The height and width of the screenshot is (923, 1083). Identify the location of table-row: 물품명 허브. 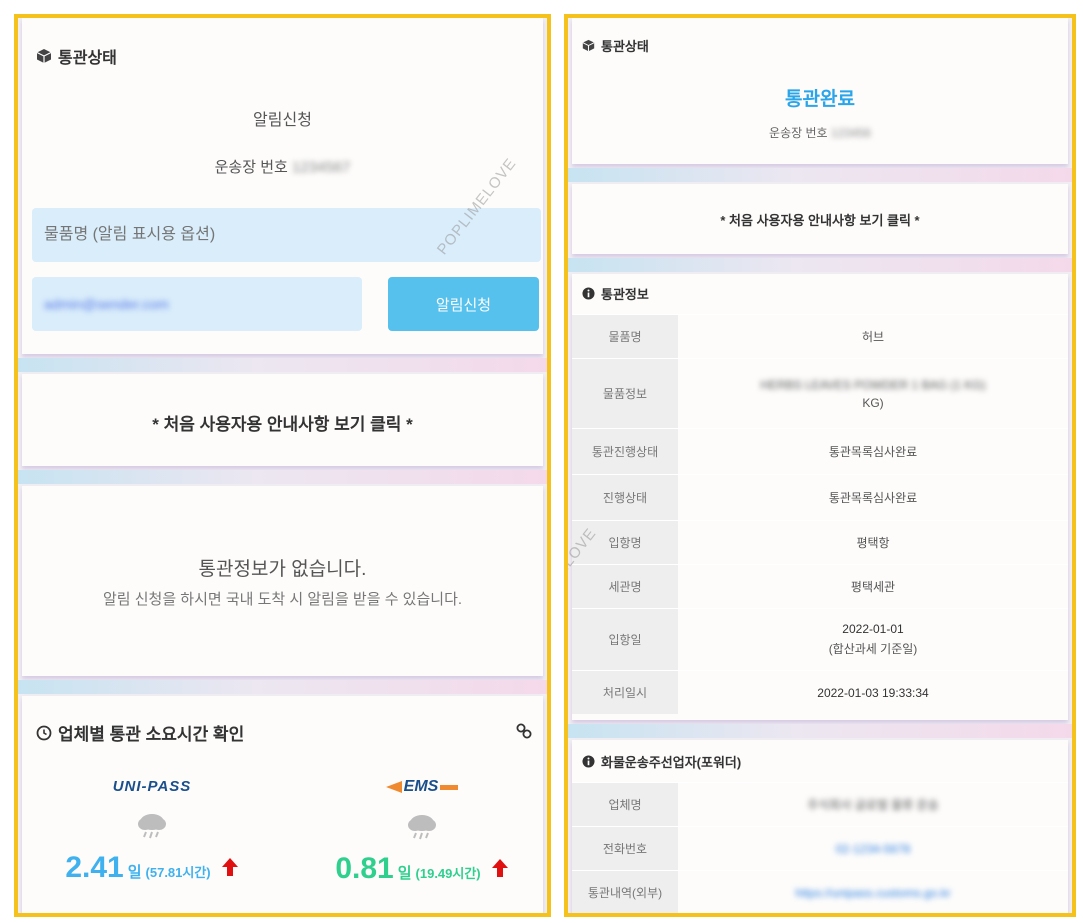
(820, 336).